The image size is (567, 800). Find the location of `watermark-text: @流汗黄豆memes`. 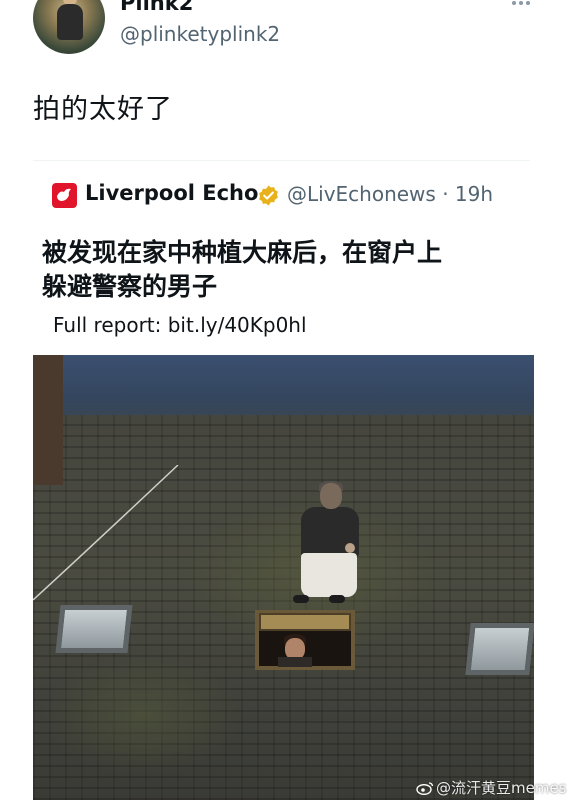

watermark-text: @流汗黄豆memes is located at coordinates (501, 788).